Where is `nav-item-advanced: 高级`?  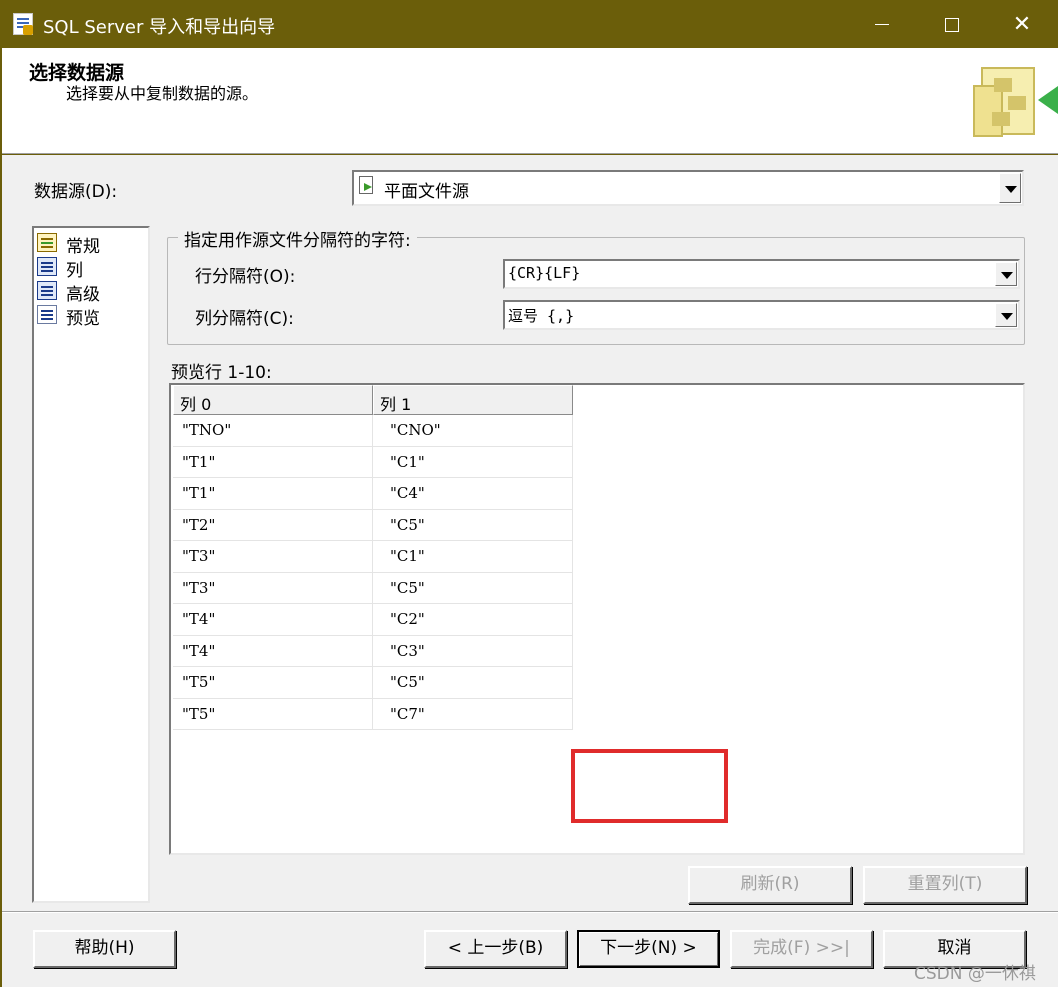 nav-item-advanced: 高级 is located at coordinates (91, 292).